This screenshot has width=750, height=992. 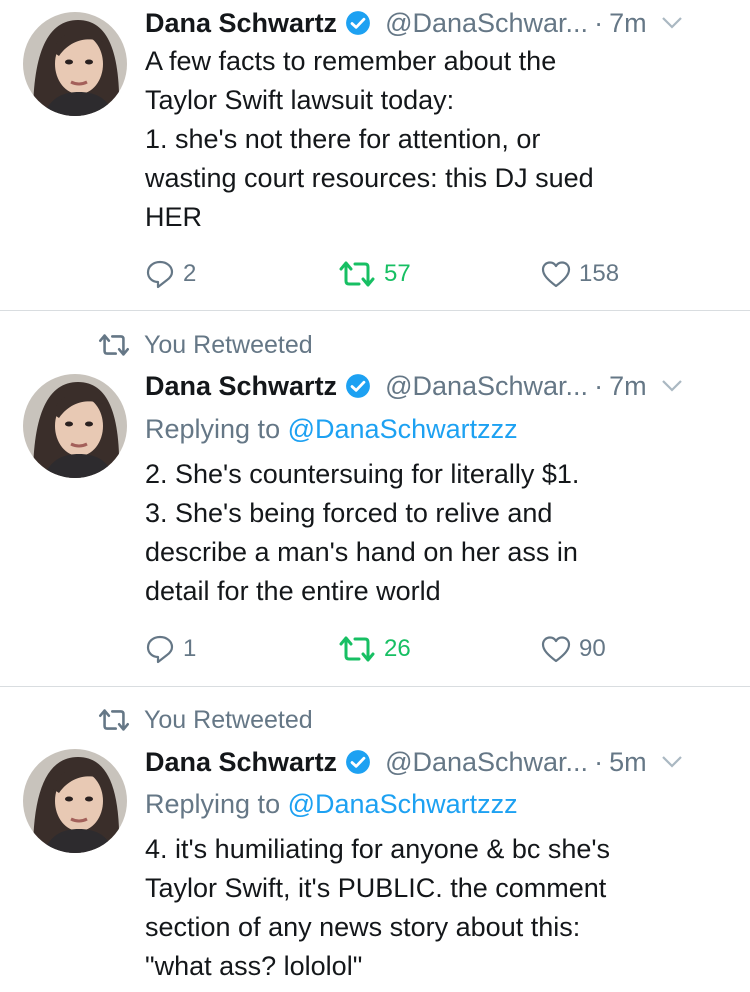 I want to click on retweet-button: 57, so click(x=374, y=274).